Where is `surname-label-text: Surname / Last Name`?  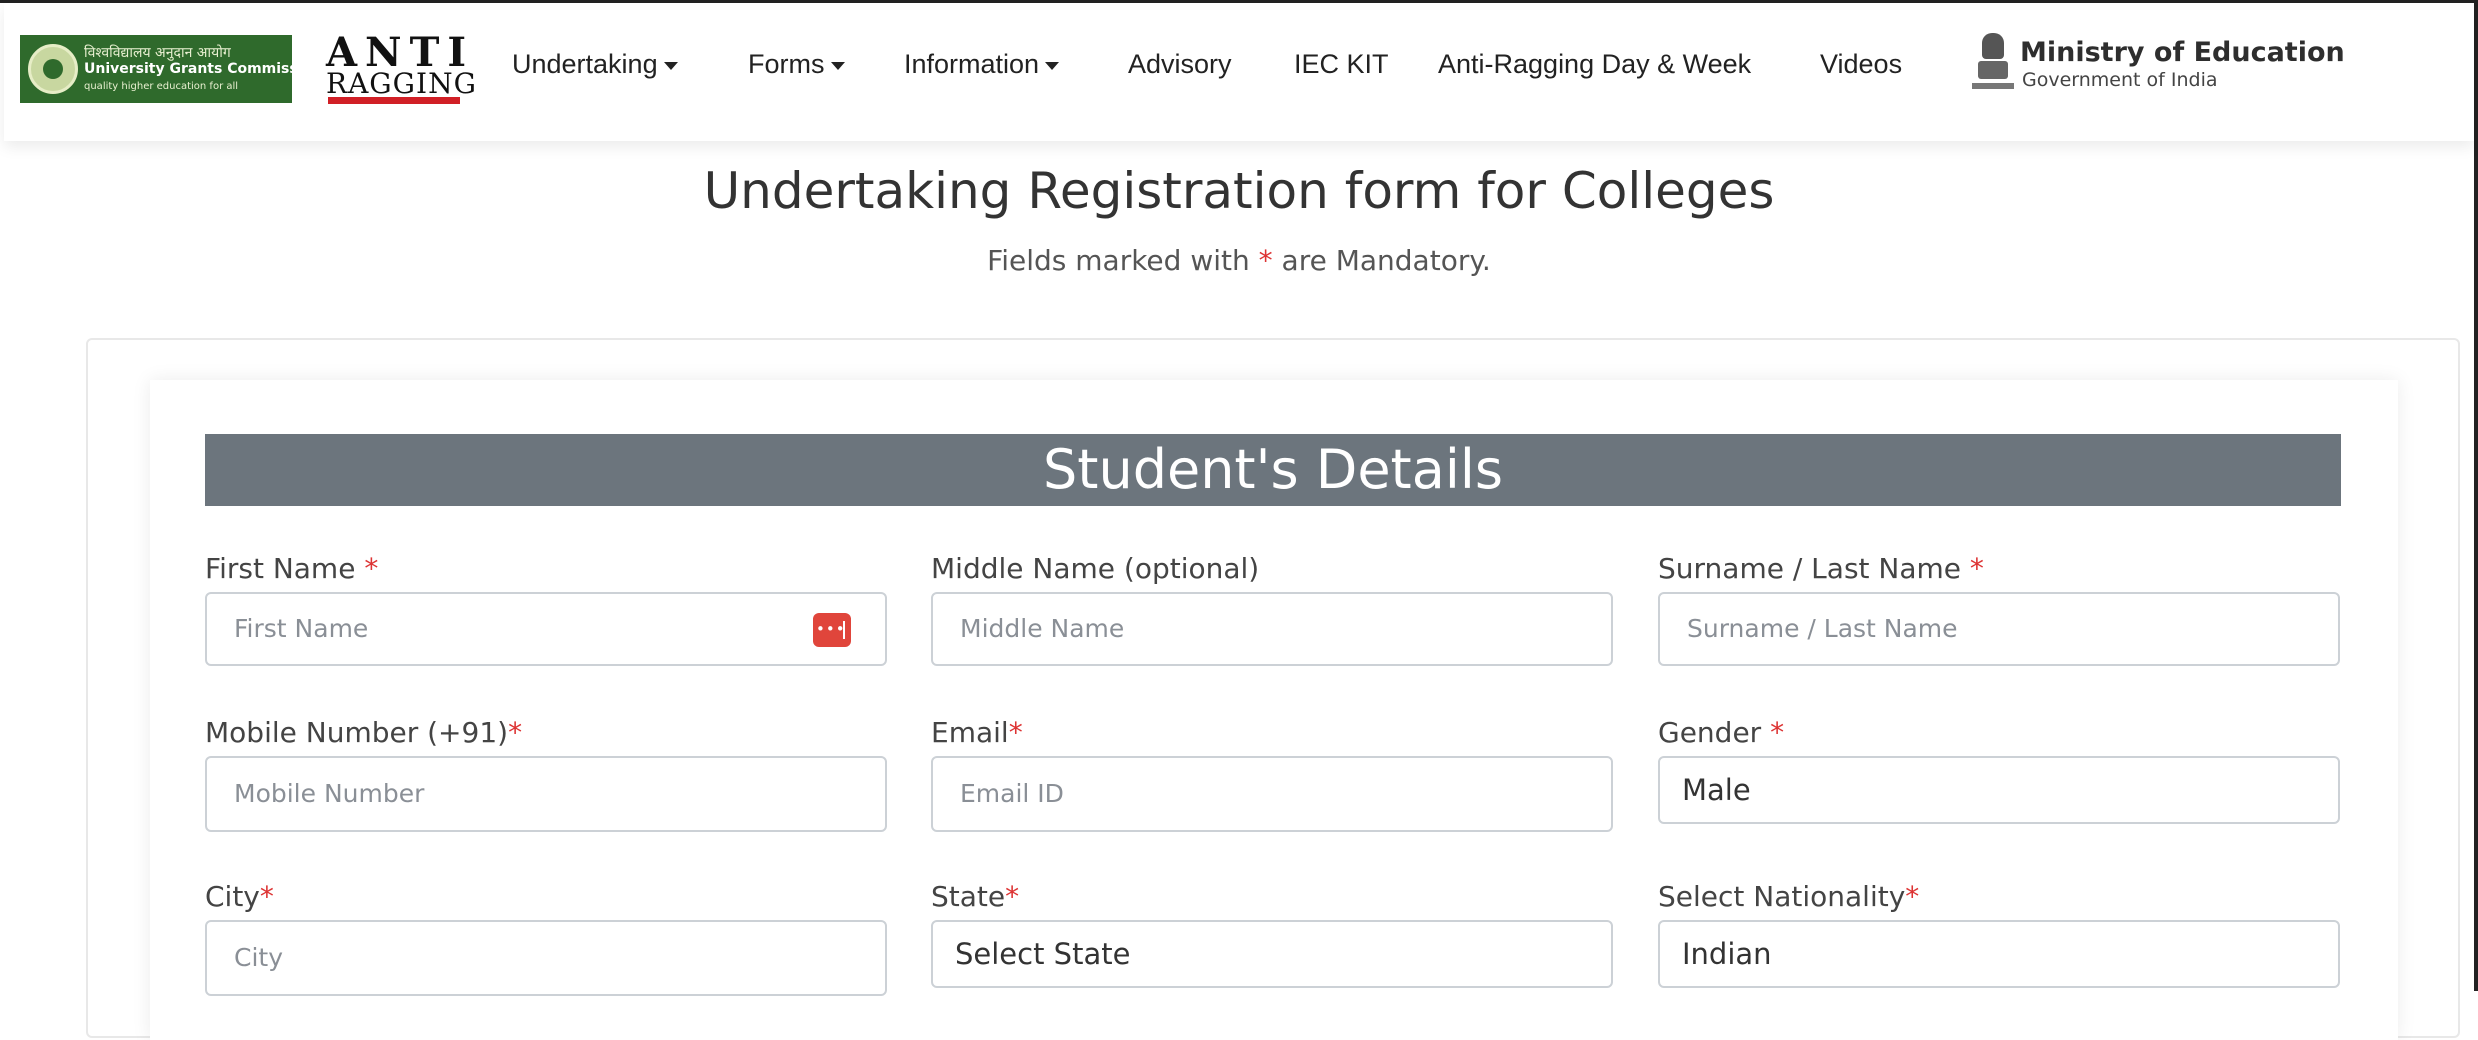
surname-label-text: Surname / Last Name is located at coordinates (1814, 568).